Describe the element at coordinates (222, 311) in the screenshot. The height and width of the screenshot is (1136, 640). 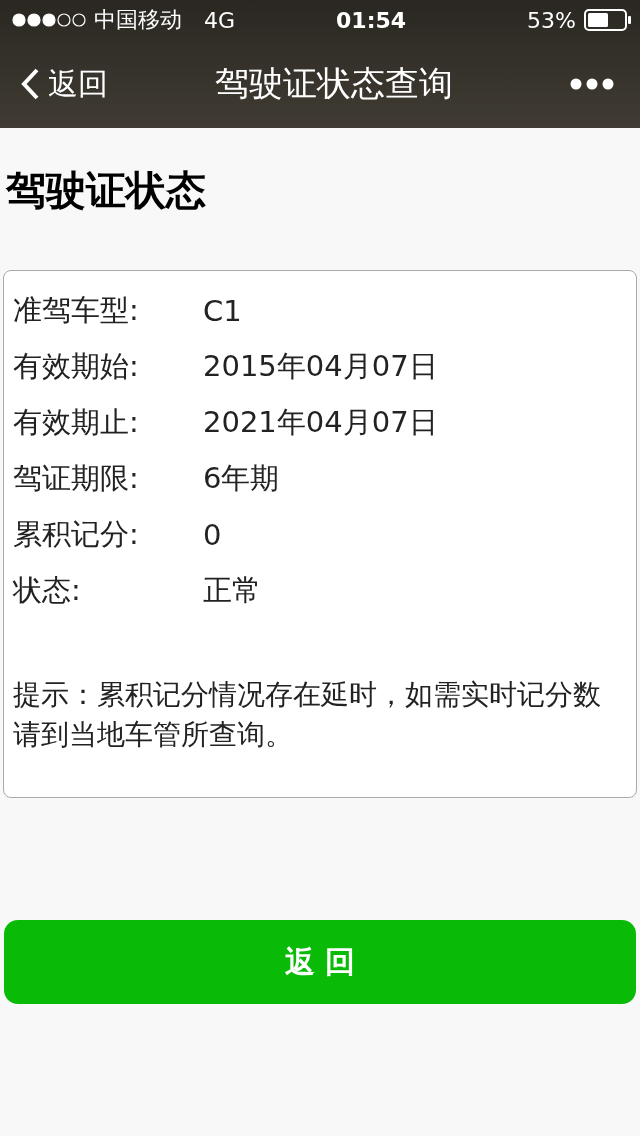
I see `field-value: C1` at that location.